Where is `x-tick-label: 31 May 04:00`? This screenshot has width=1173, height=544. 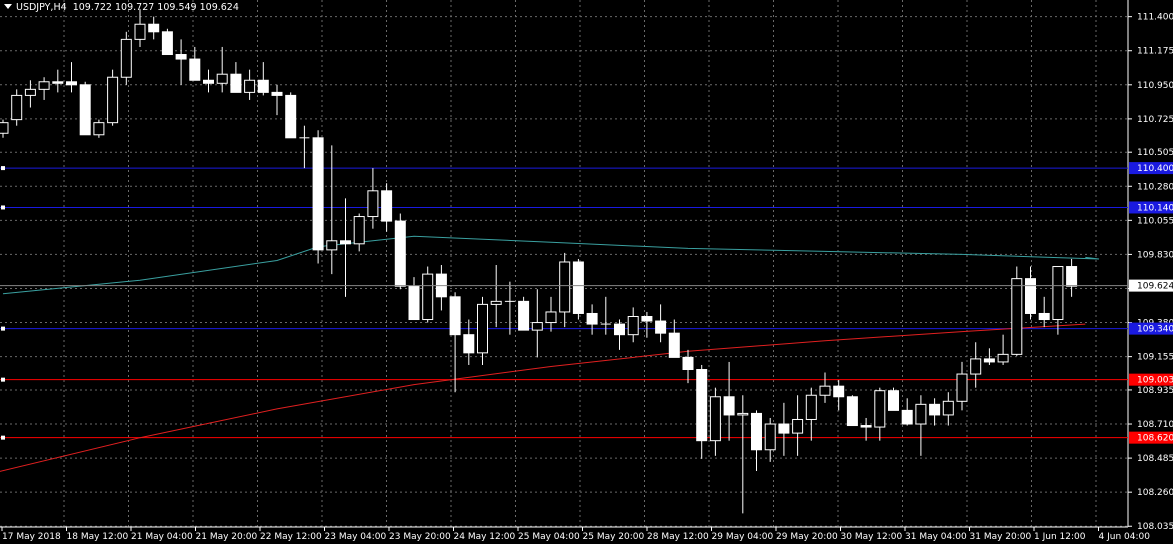 x-tick-label: 31 May 04:00 is located at coordinates (936, 537).